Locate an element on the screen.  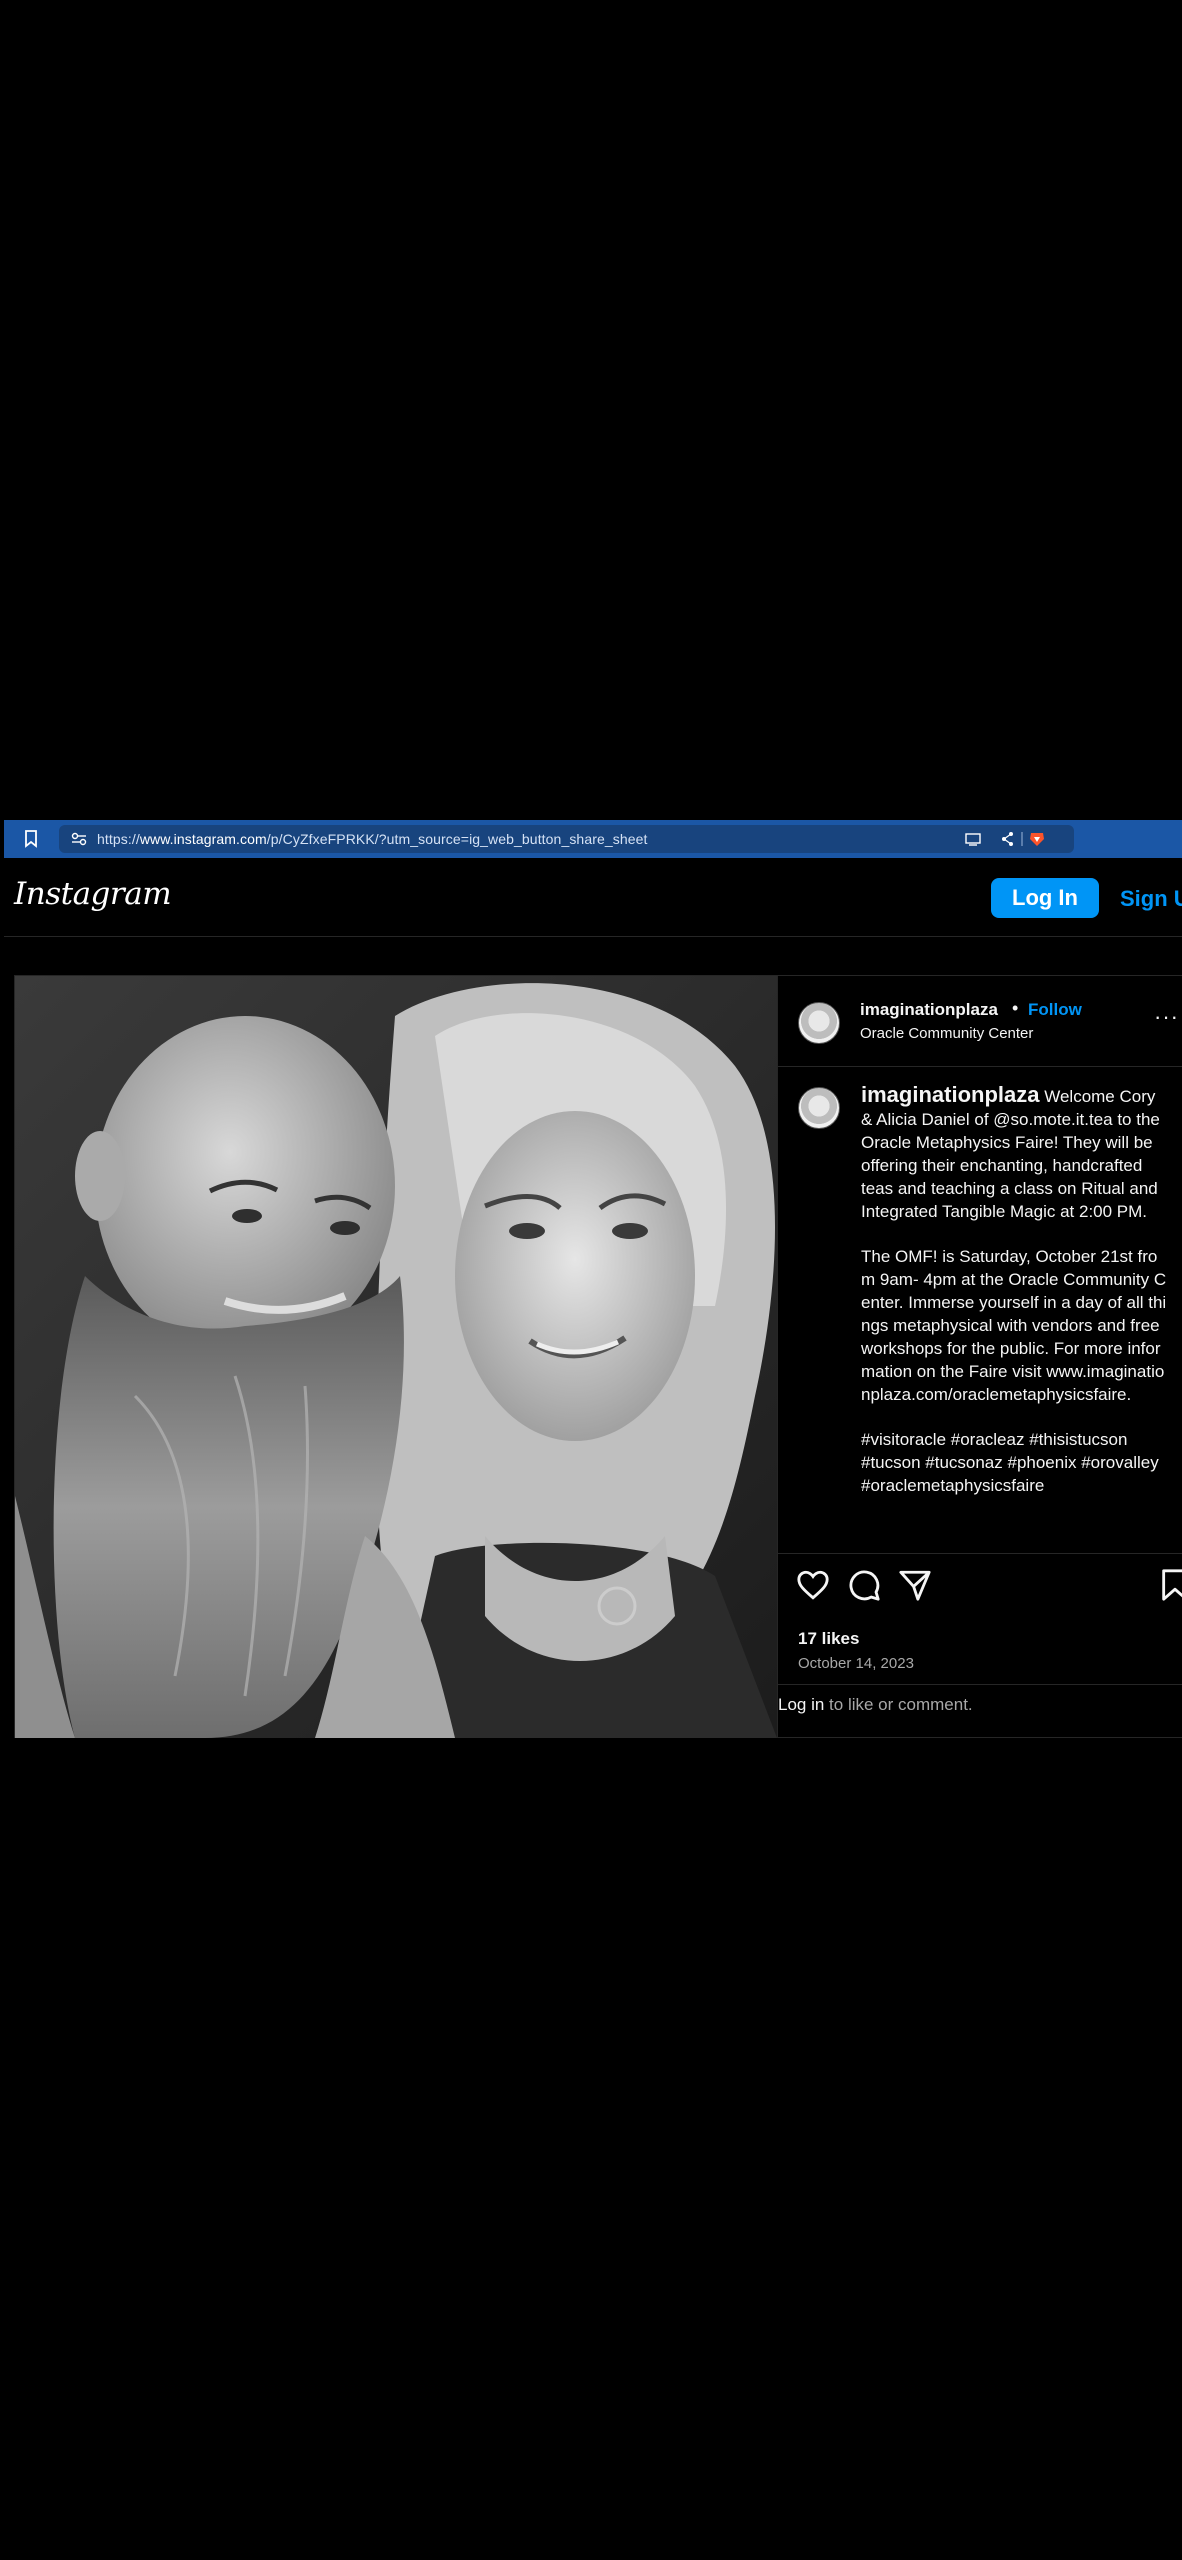
login-prompt: Log in to like or comment. is located at coordinates (980, 1711).